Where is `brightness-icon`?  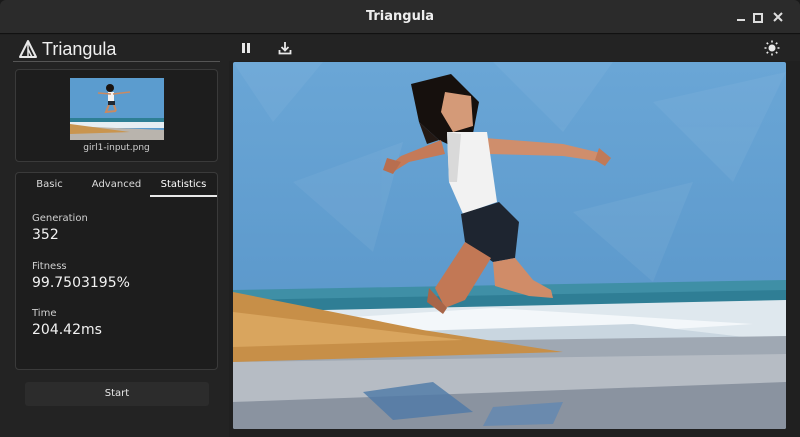 brightness-icon is located at coordinates (772, 48).